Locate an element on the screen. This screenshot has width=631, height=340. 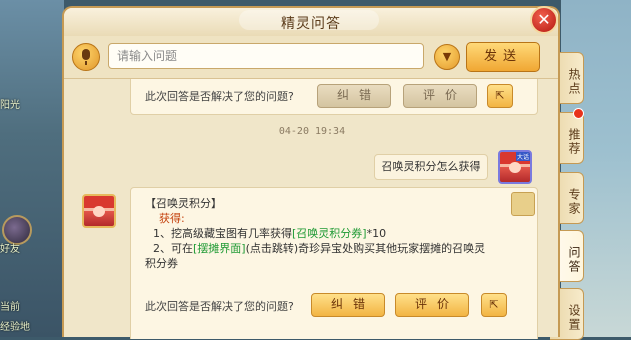
avatar-badge: 大话 is located at coordinates (522, 156).